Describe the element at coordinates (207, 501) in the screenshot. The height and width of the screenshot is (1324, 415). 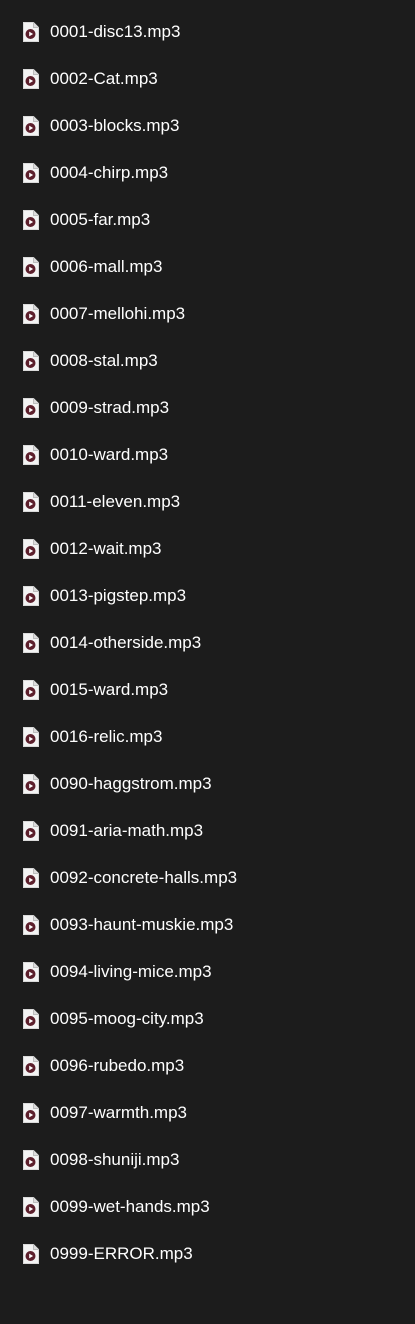
I see `file-item: 0011-eleven.mp3` at that location.